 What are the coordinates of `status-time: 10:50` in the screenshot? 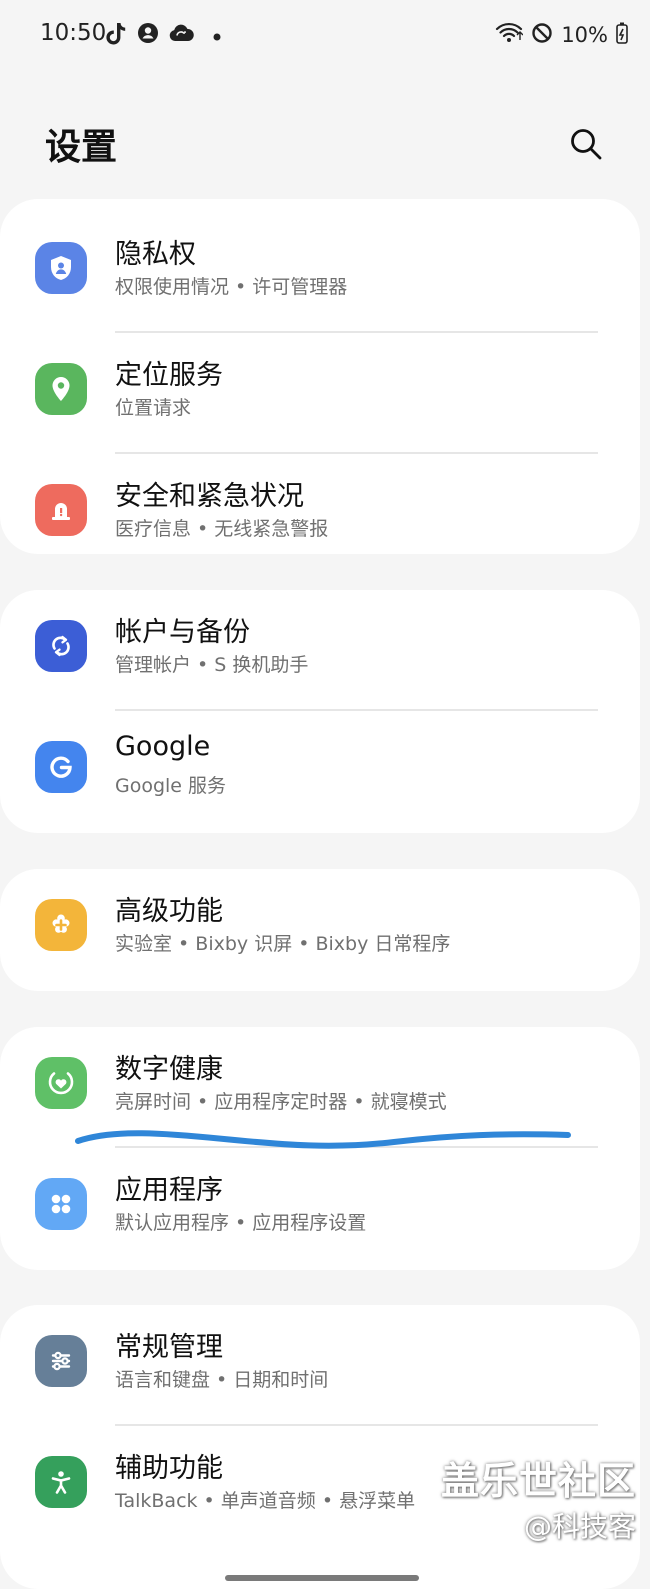 It's located at (73, 33).